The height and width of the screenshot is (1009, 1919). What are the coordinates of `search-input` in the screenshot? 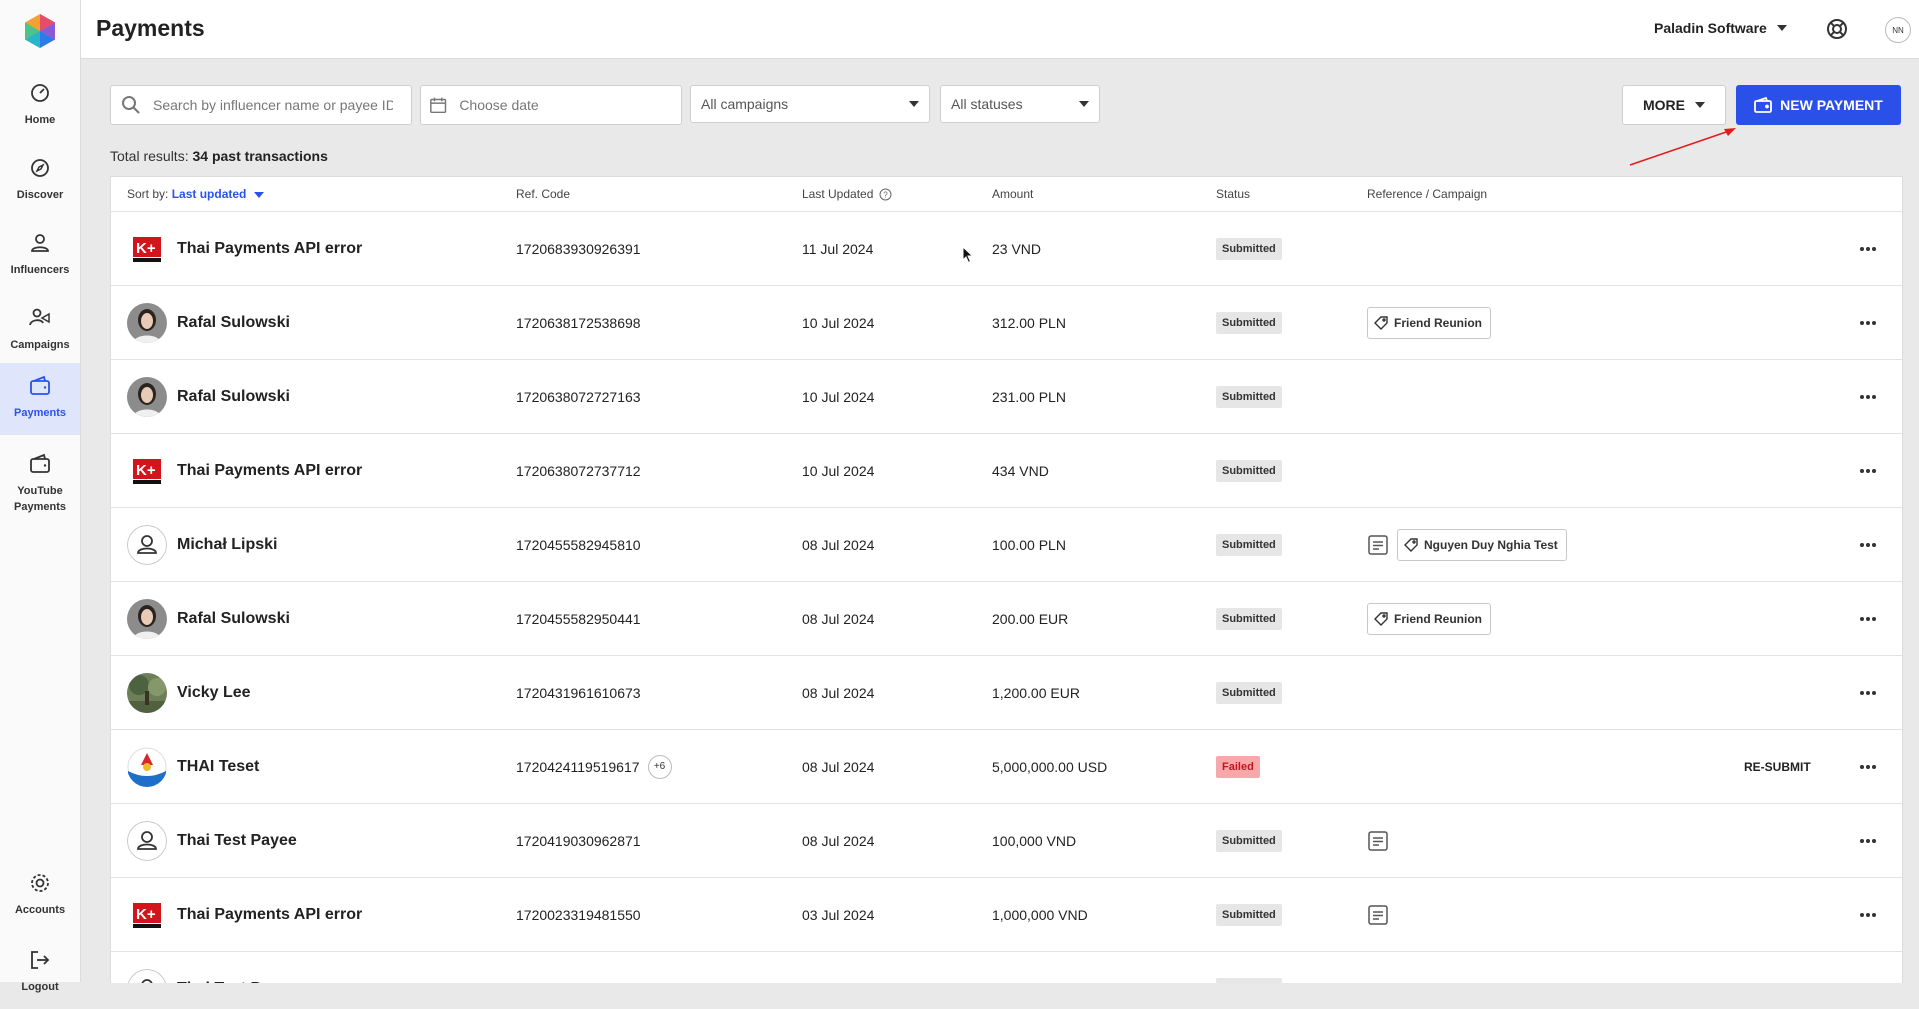 It's located at (273, 105).